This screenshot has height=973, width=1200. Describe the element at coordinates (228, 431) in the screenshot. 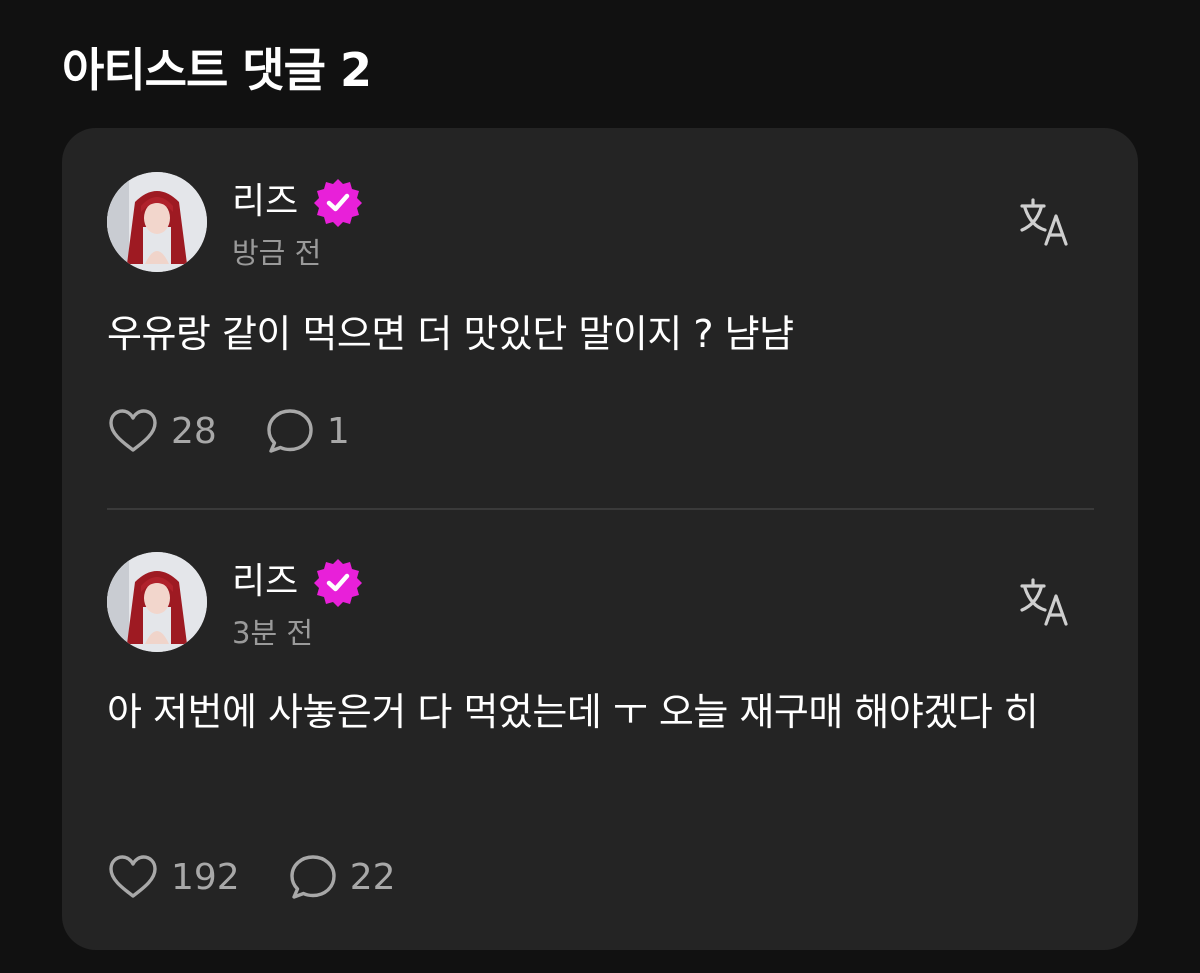

I see `comment-actions: 28 1` at that location.